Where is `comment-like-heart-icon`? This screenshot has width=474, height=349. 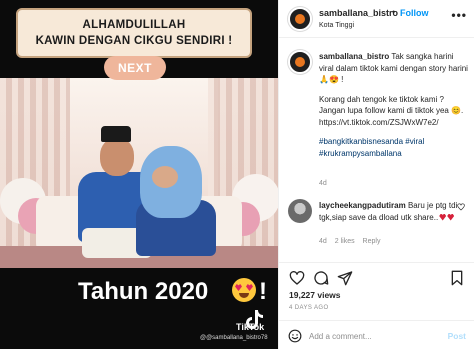 comment-like-heart-icon is located at coordinates (461, 207).